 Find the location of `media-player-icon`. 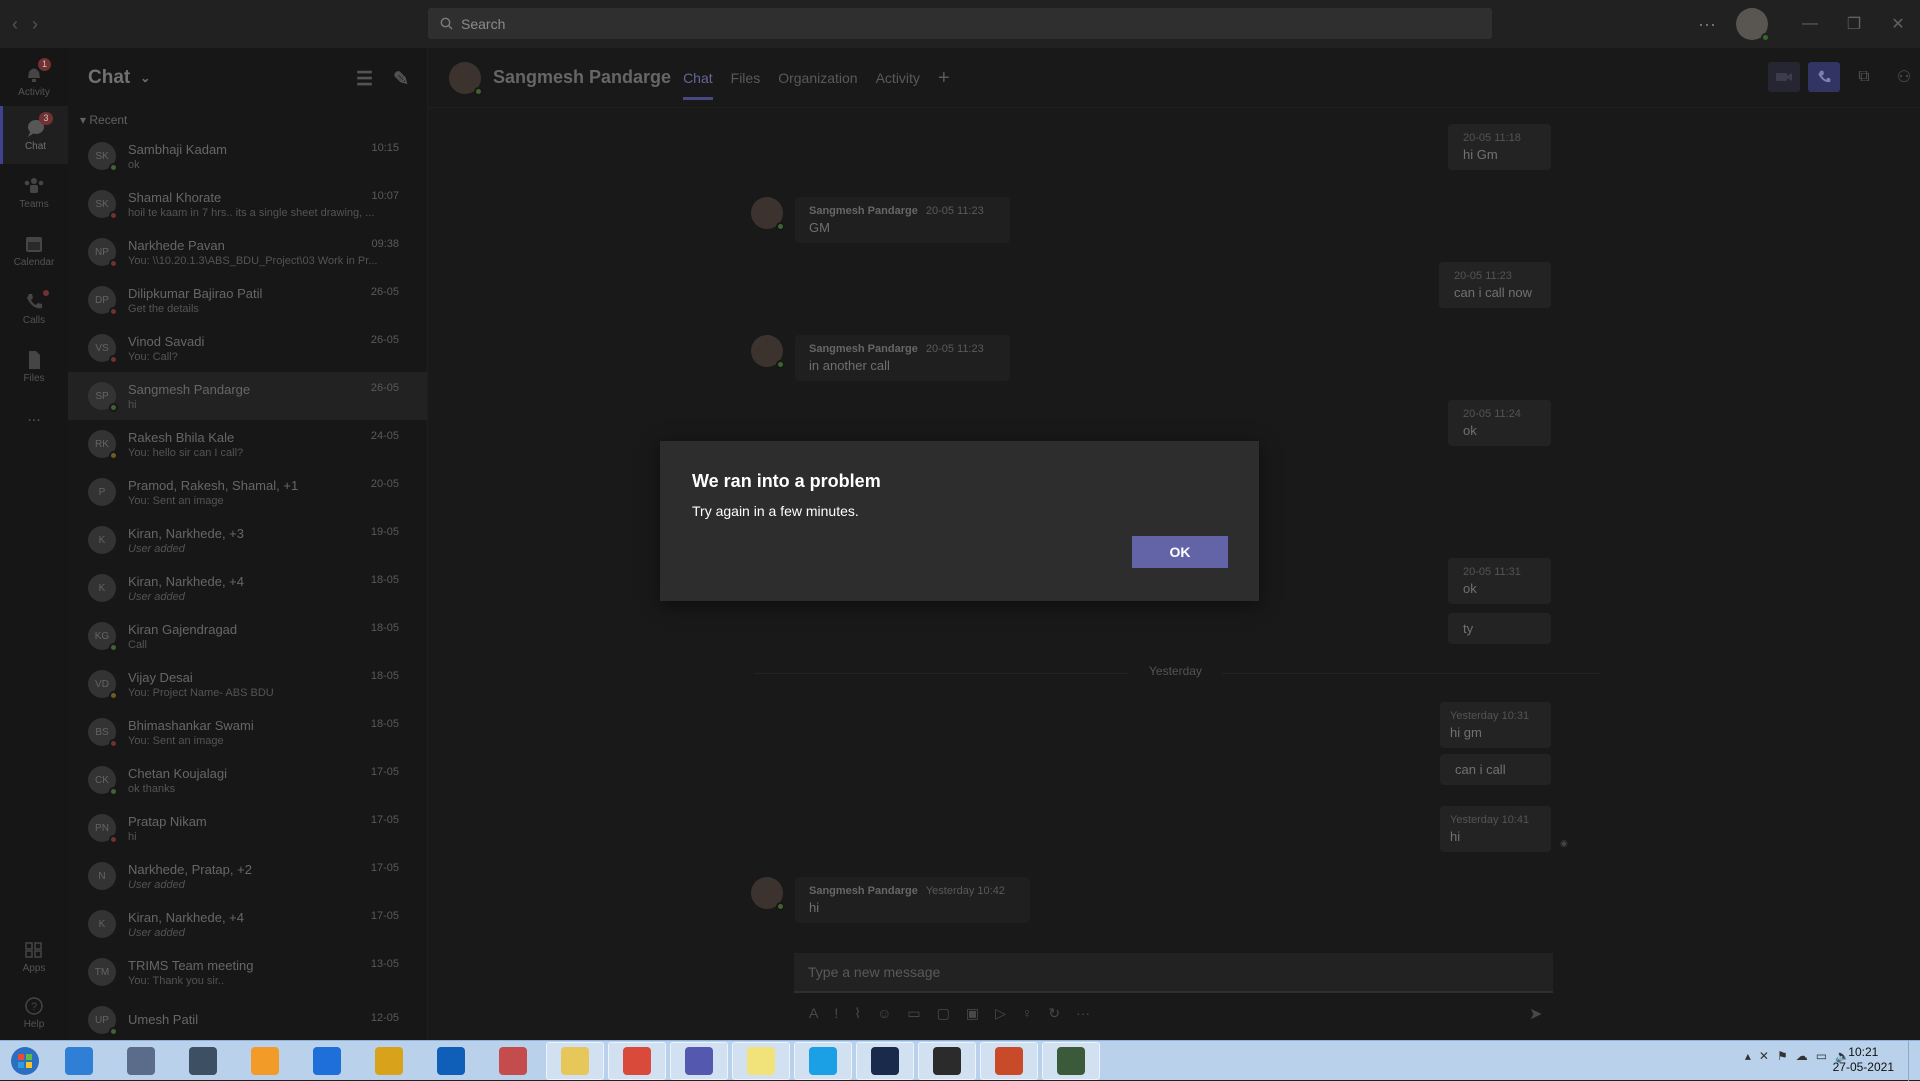

media-player-icon is located at coordinates (265, 1060).